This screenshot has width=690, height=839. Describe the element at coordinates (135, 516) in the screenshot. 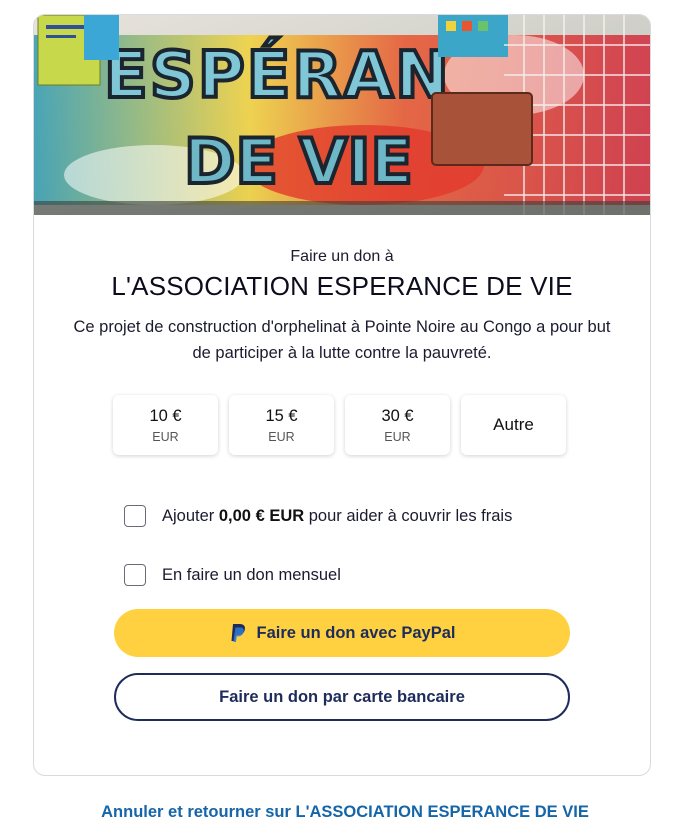

I see `cover-fees-checkbox` at that location.